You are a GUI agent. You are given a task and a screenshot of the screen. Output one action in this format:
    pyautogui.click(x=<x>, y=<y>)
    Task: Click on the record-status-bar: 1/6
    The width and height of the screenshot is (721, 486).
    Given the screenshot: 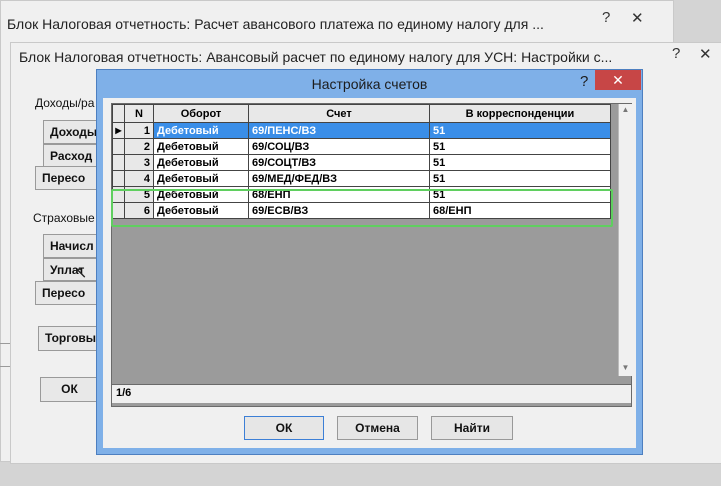 What is the action you would take?
    pyautogui.click(x=371, y=393)
    